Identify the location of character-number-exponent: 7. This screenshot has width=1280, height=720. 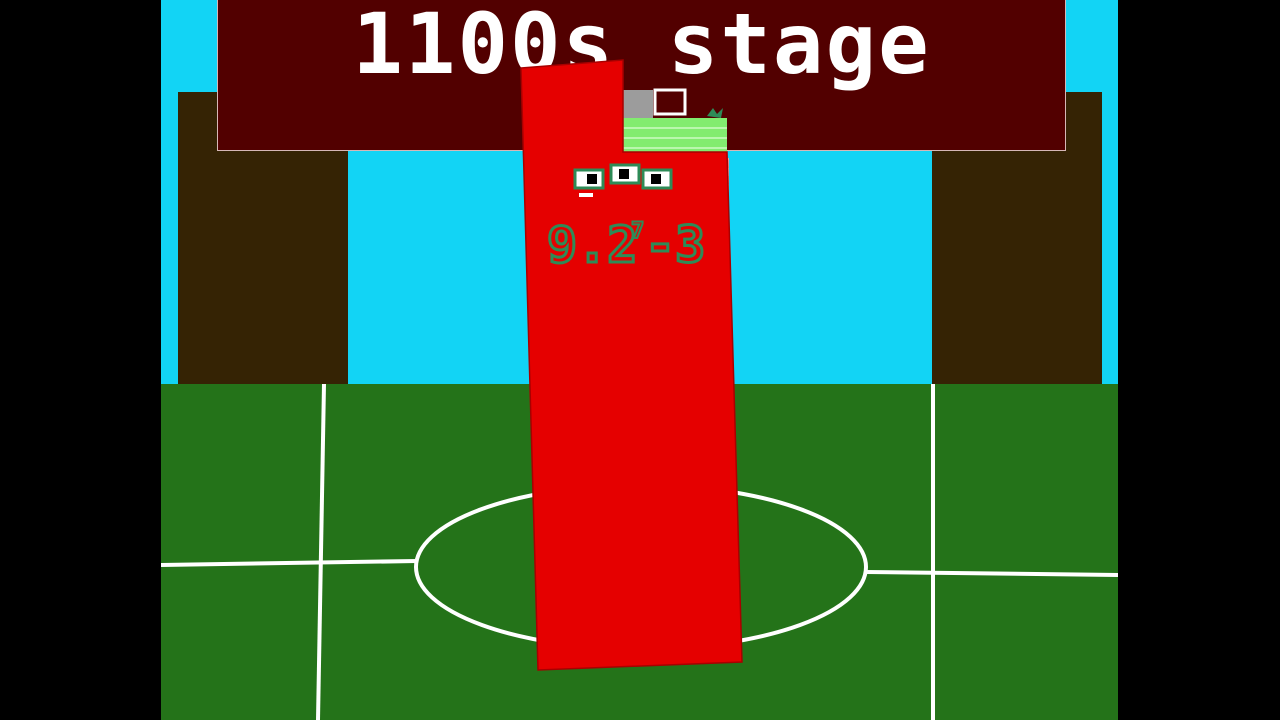
(637, 231).